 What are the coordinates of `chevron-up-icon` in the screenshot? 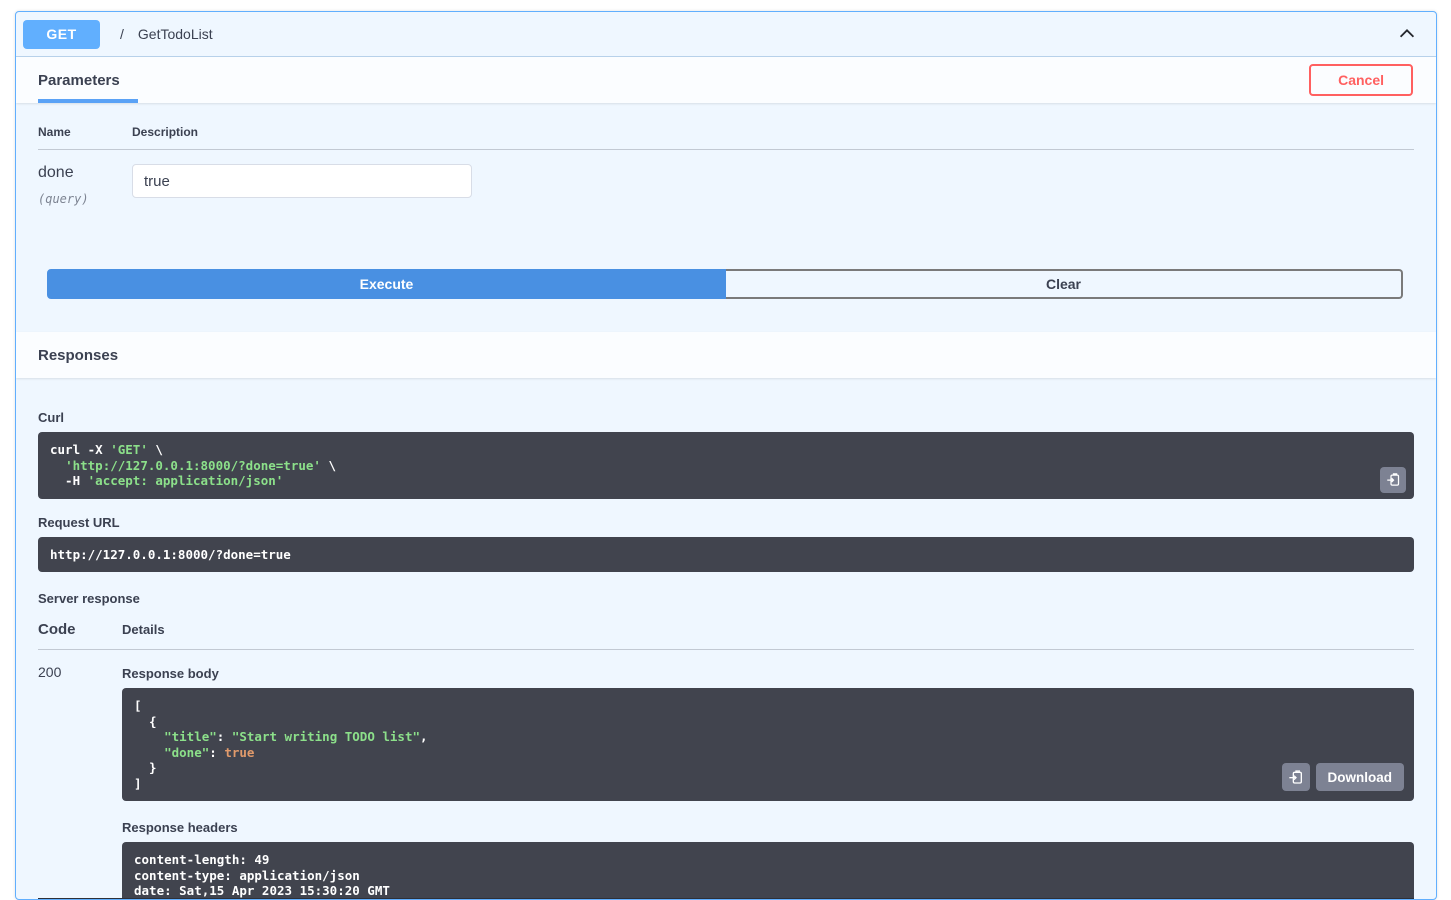 It's located at (1407, 34).